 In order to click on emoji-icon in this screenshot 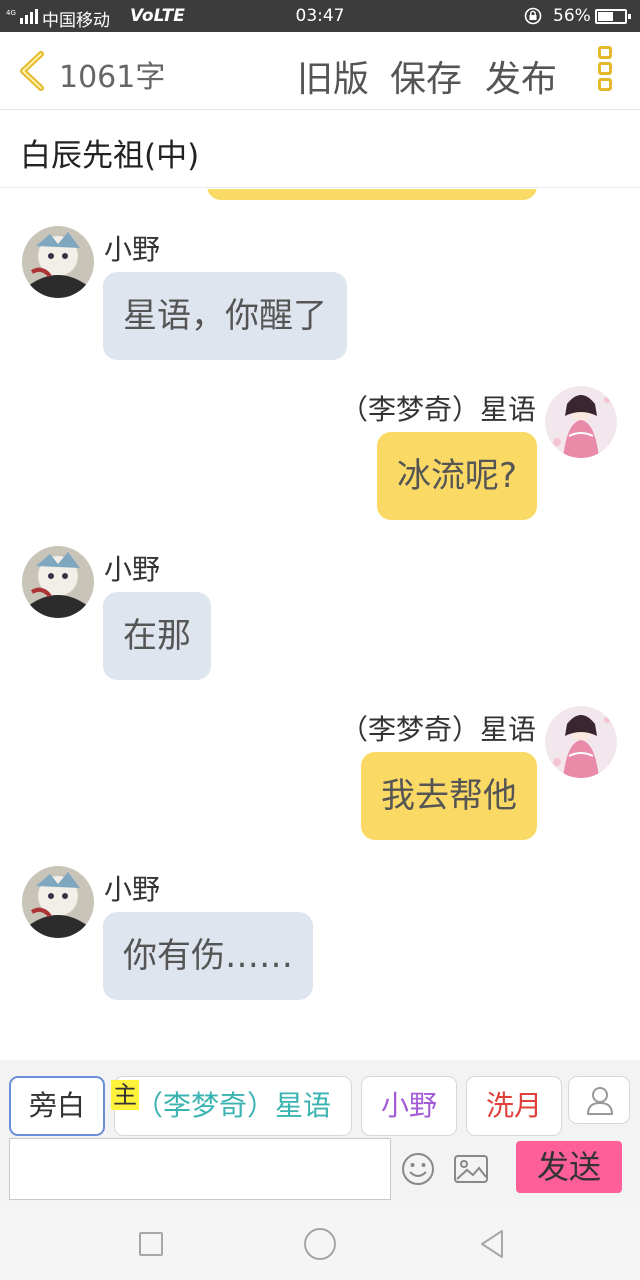, I will do `click(418, 1169)`.